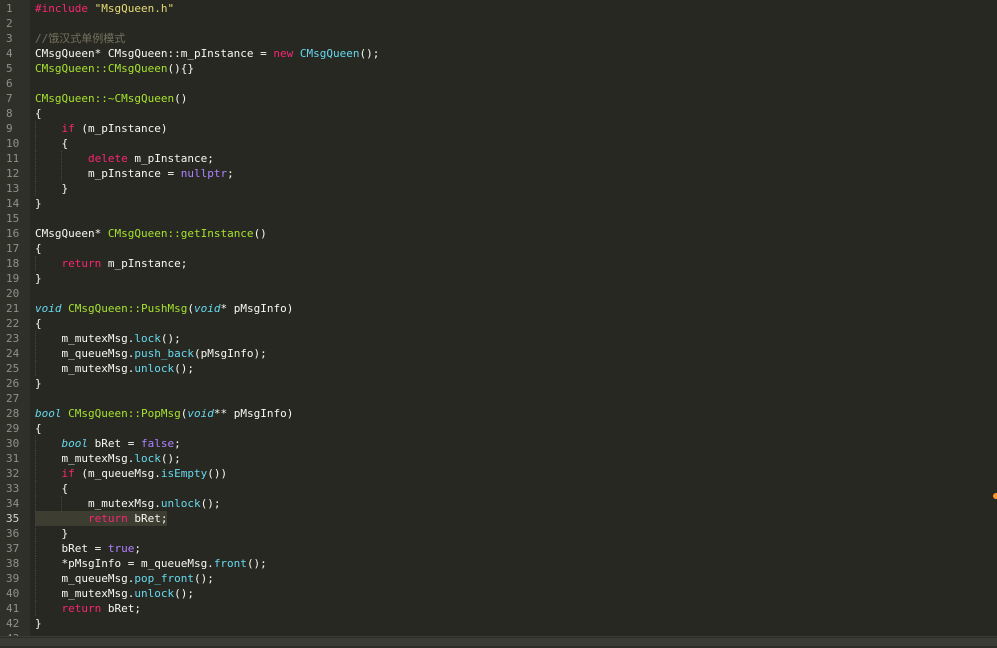 The width and height of the screenshot is (997, 648). Describe the element at coordinates (13, 233) in the screenshot. I see `line-number: 16` at that location.